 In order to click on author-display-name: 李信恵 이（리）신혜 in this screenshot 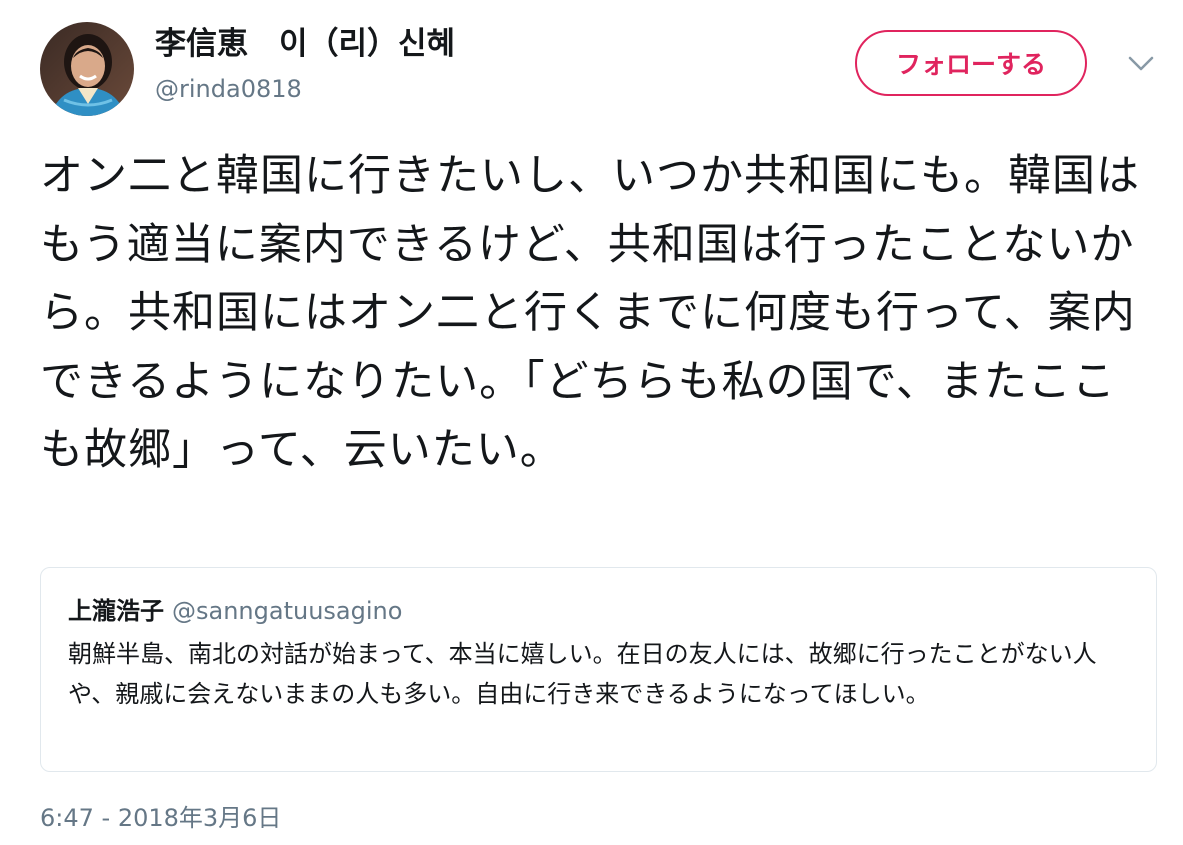, I will do `click(305, 44)`.